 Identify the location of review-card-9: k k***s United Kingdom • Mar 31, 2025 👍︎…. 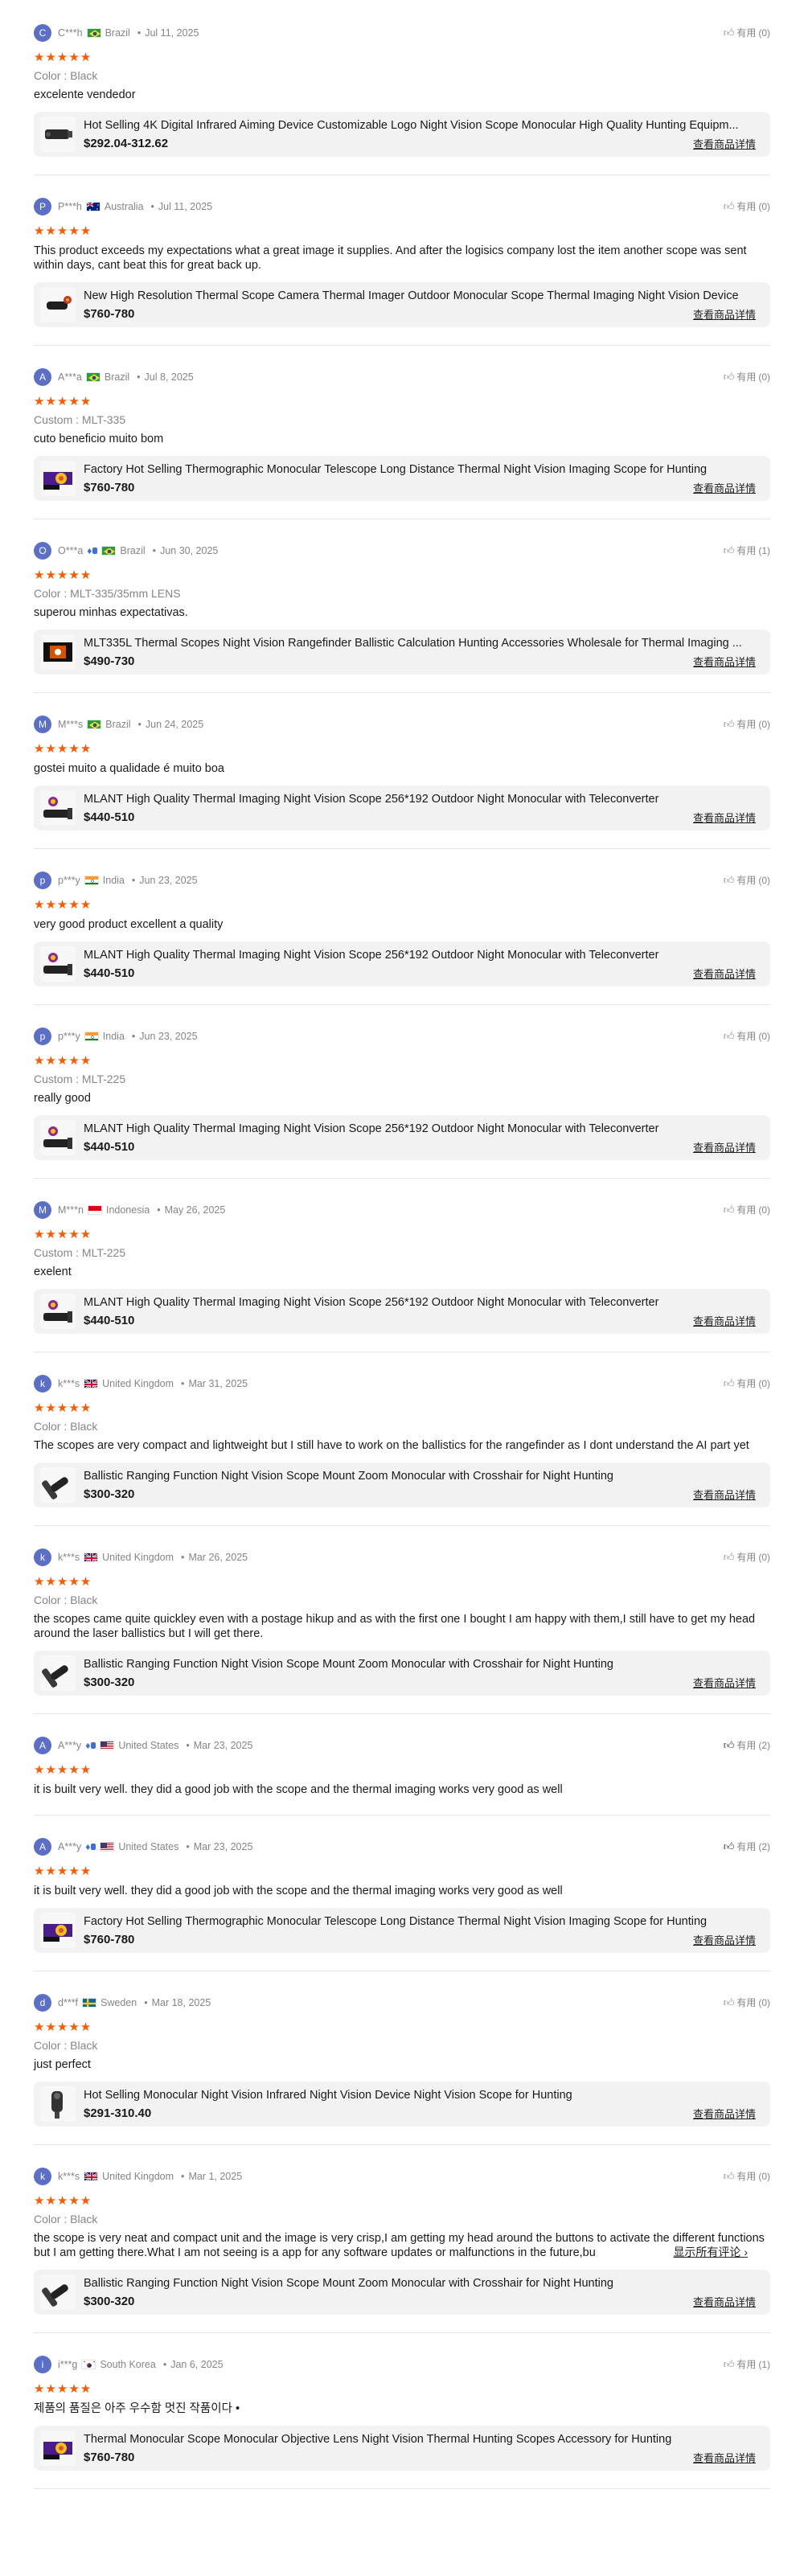
(402, 1450).